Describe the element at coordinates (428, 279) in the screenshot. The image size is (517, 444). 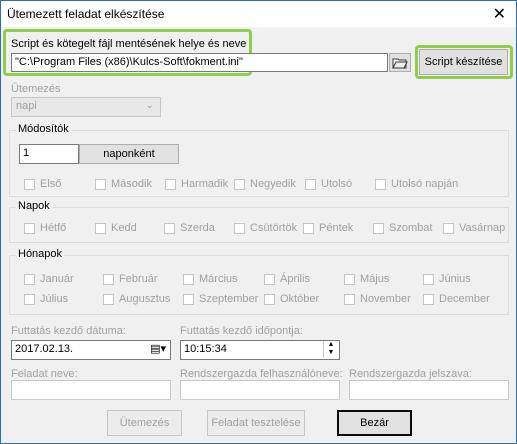
I see `checkbox-junius` at that location.